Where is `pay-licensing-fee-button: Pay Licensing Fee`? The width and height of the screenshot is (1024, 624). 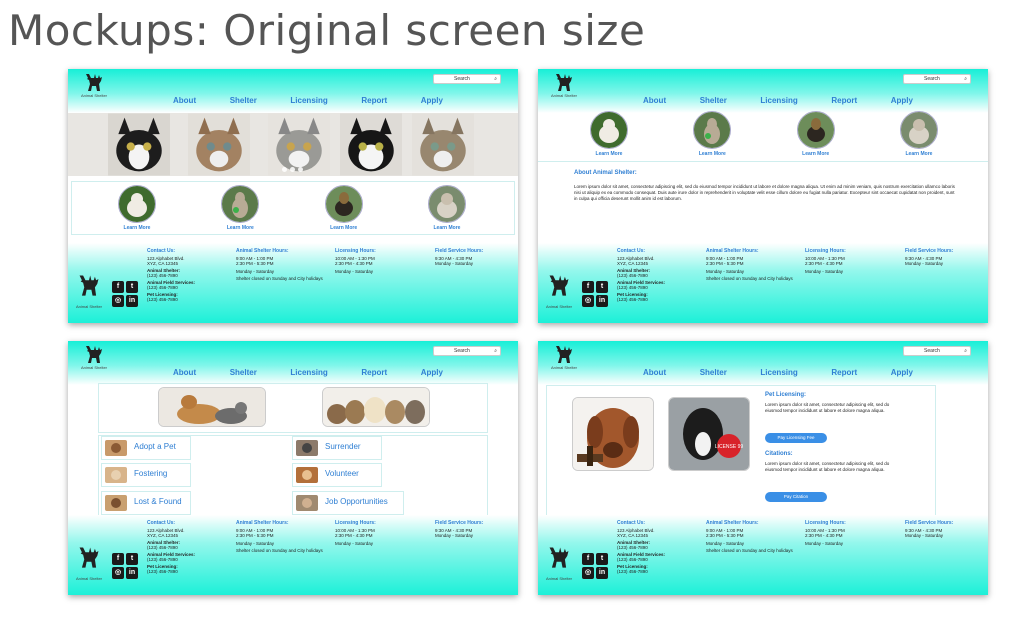
pay-licensing-fee-button: Pay Licensing Fee is located at coordinates (796, 438).